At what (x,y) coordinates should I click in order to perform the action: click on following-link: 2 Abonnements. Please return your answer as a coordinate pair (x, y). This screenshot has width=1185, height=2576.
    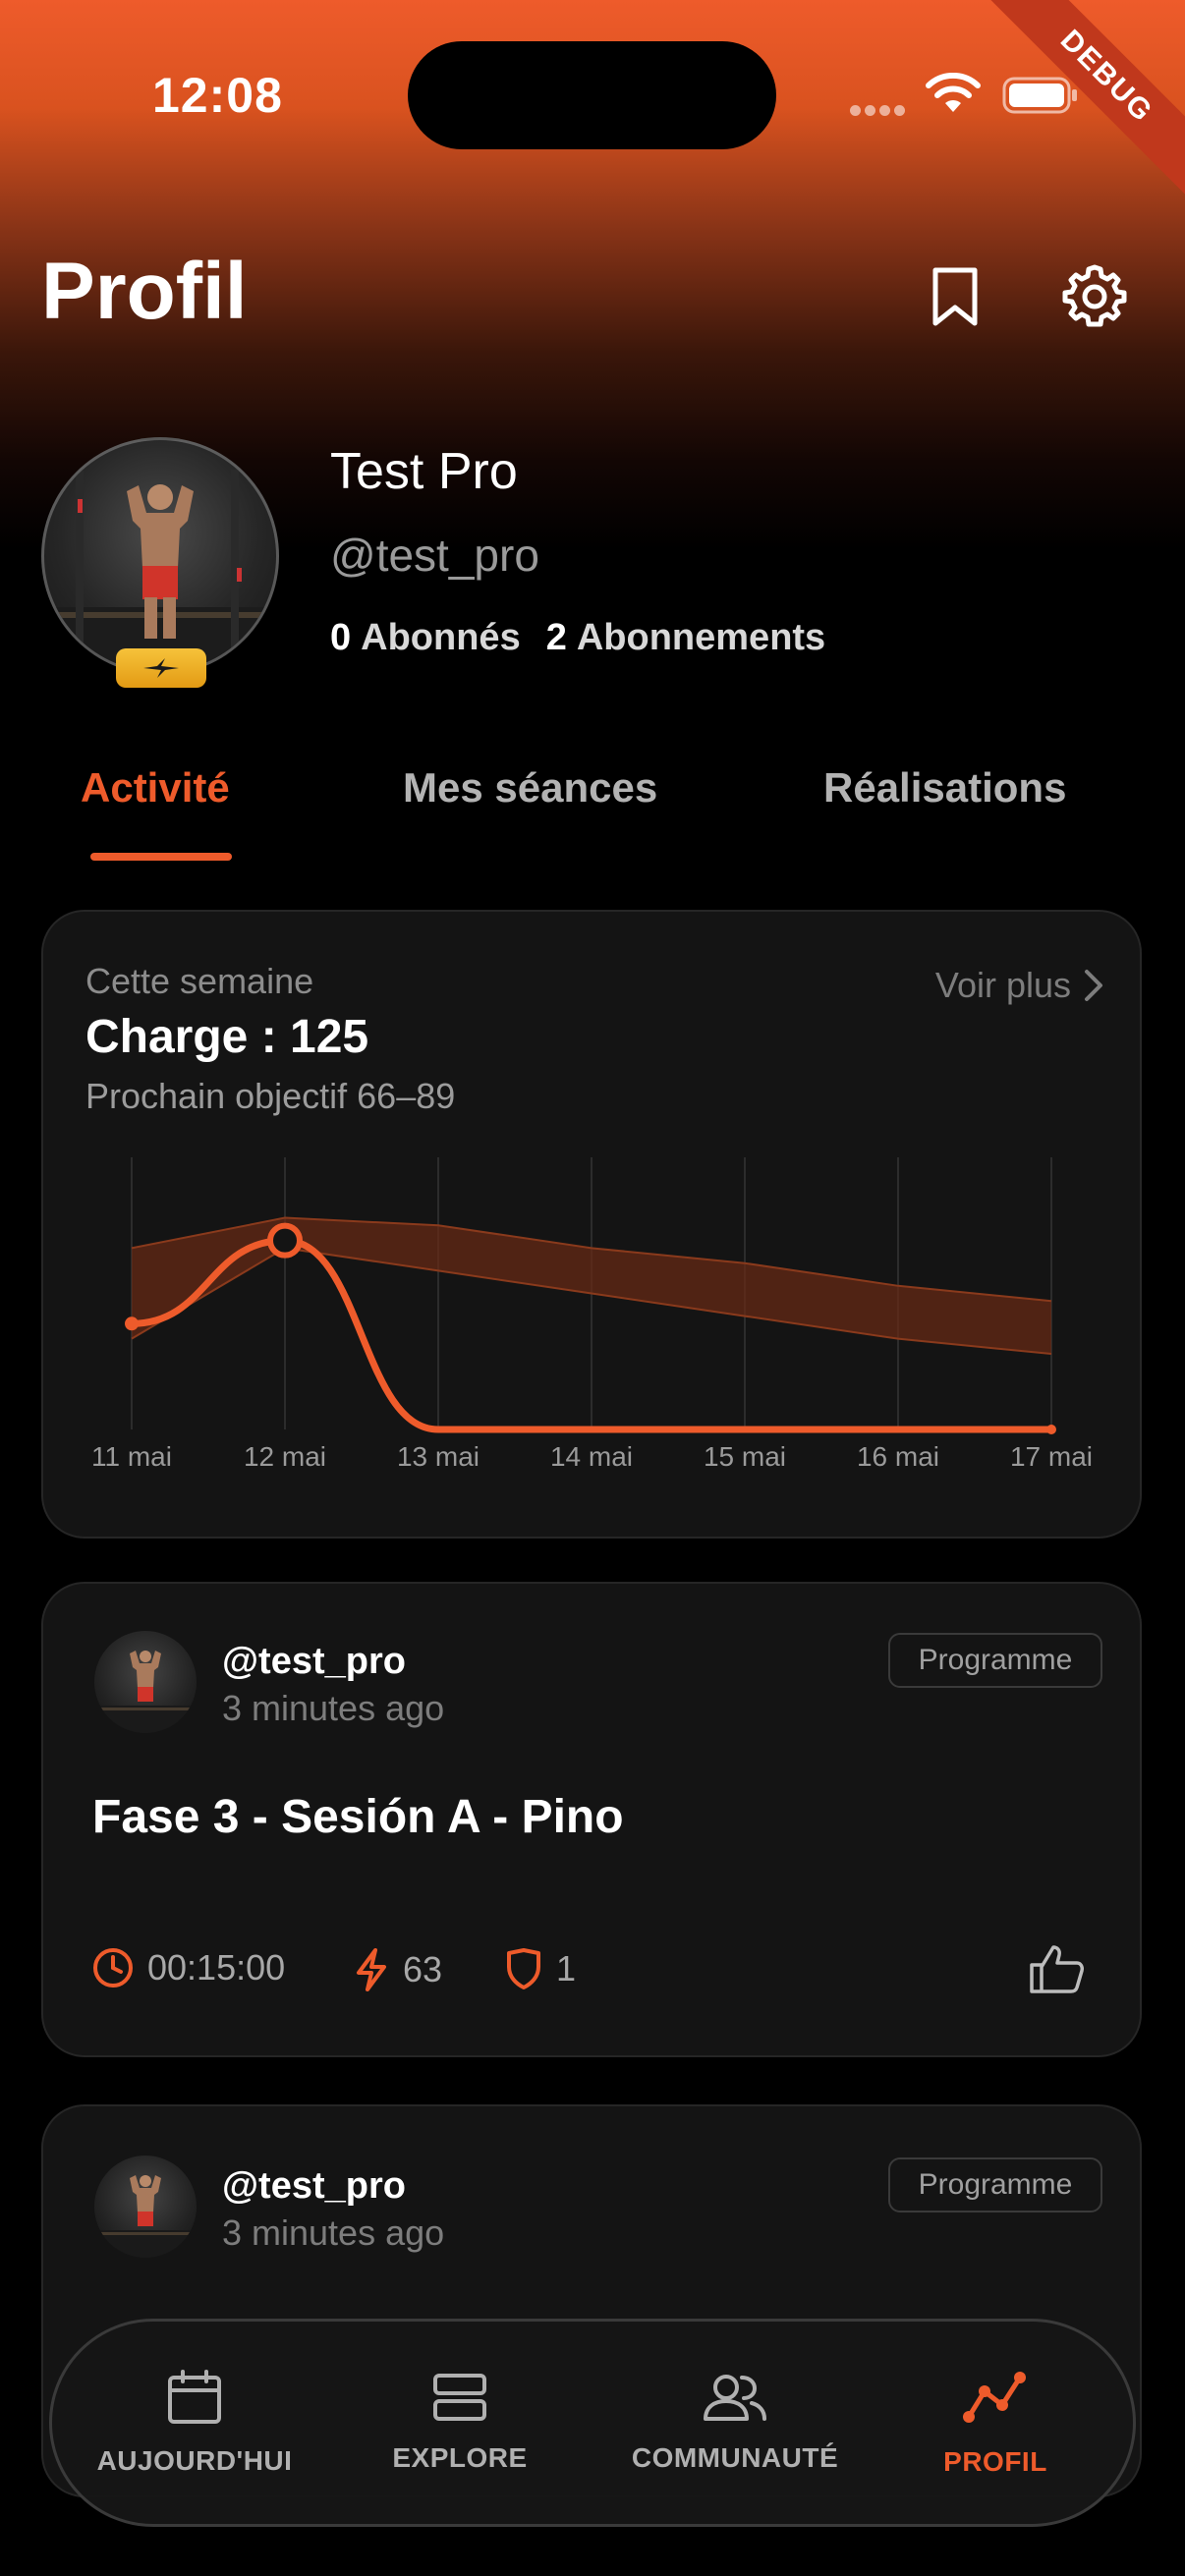
    Looking at the image, I should click on (686, 637).